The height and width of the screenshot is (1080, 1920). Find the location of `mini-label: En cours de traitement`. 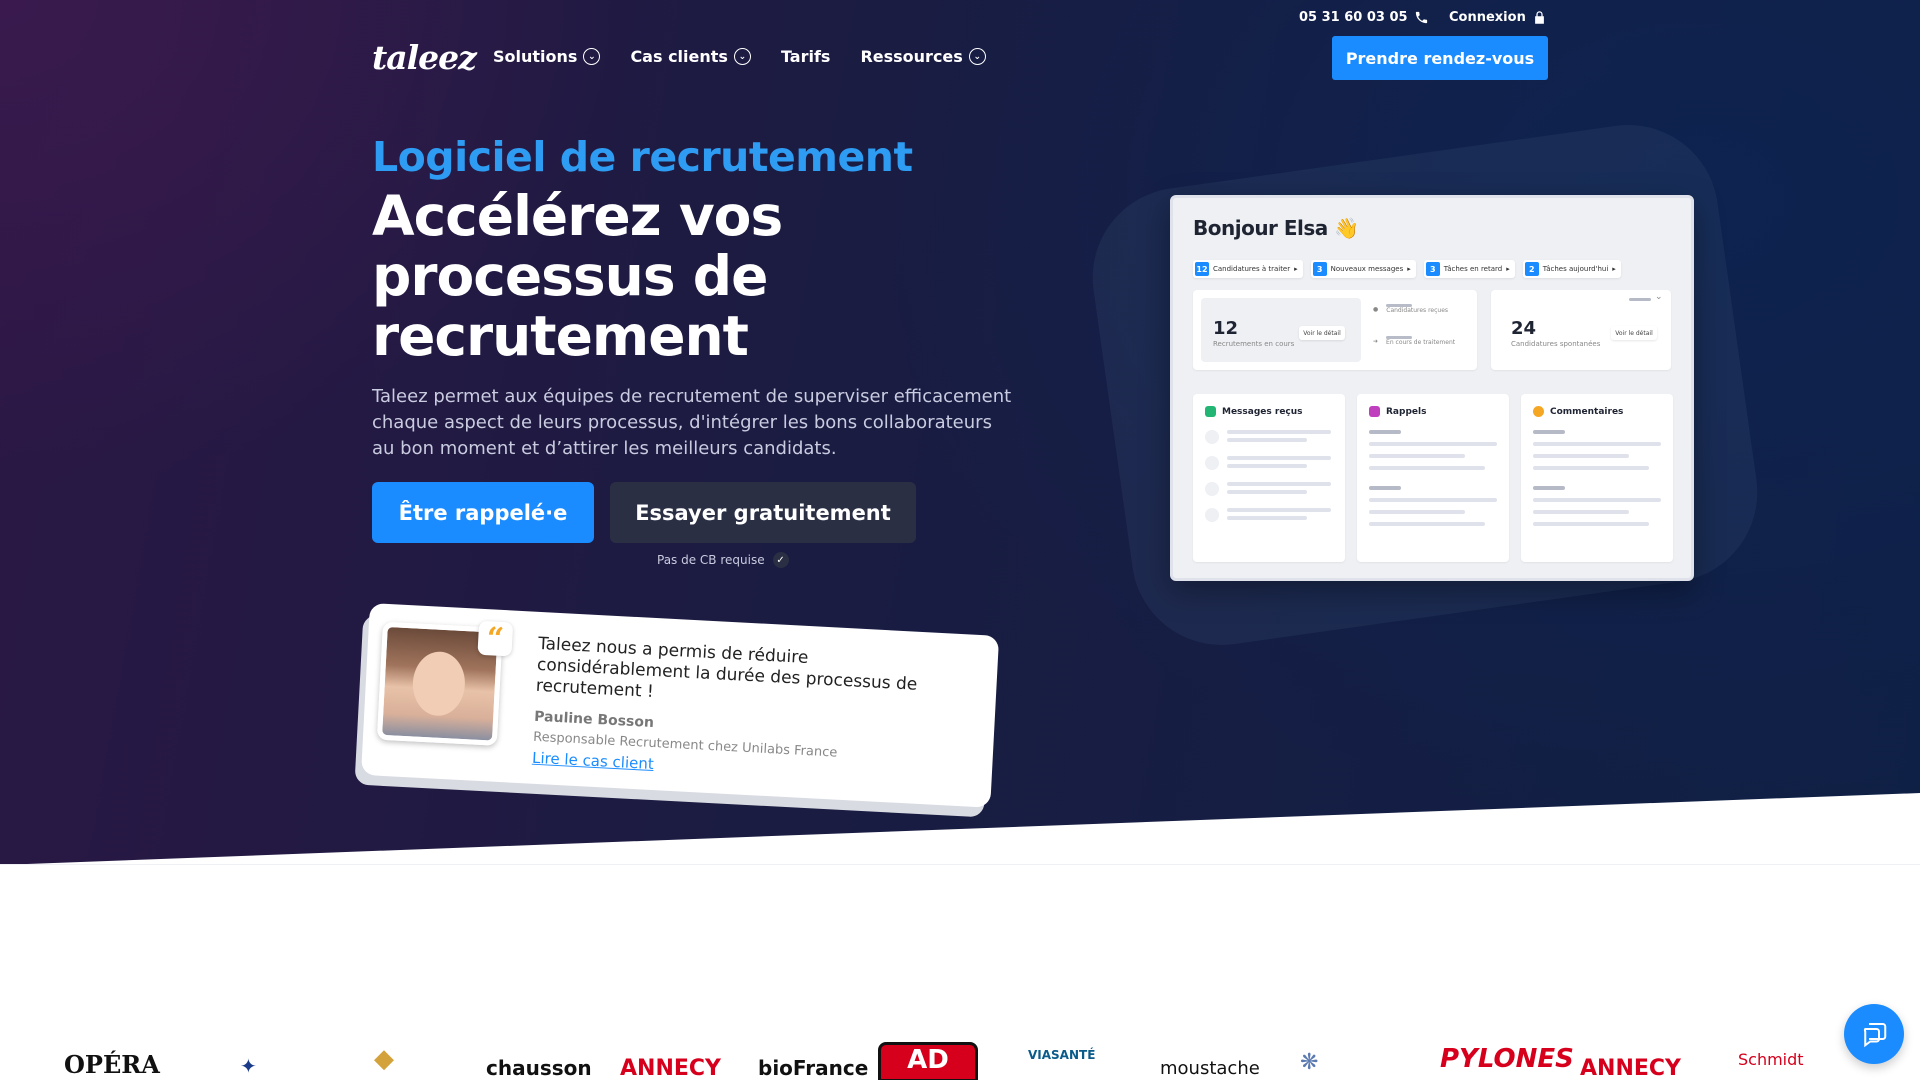

mini-label: En cours de traitement is located at coordinates (1421, 342).